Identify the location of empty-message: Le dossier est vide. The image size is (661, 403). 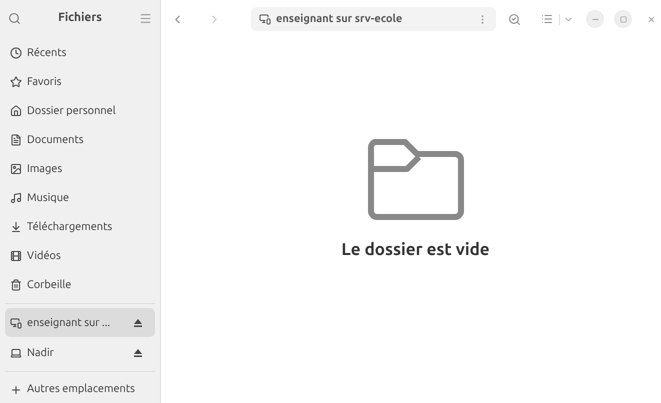
(415, 249).